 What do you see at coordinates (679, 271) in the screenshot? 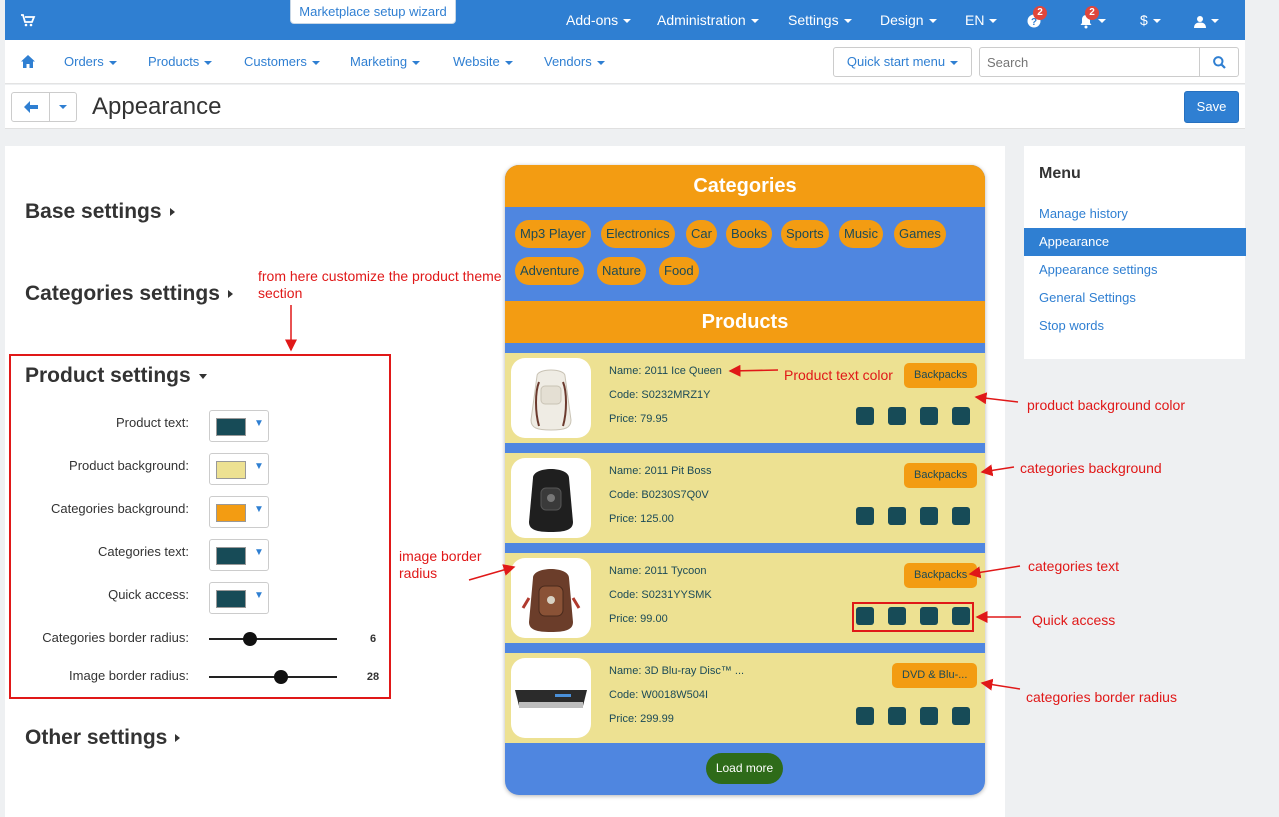
I see `category-chip: Food` at bounding box center [679, 271].